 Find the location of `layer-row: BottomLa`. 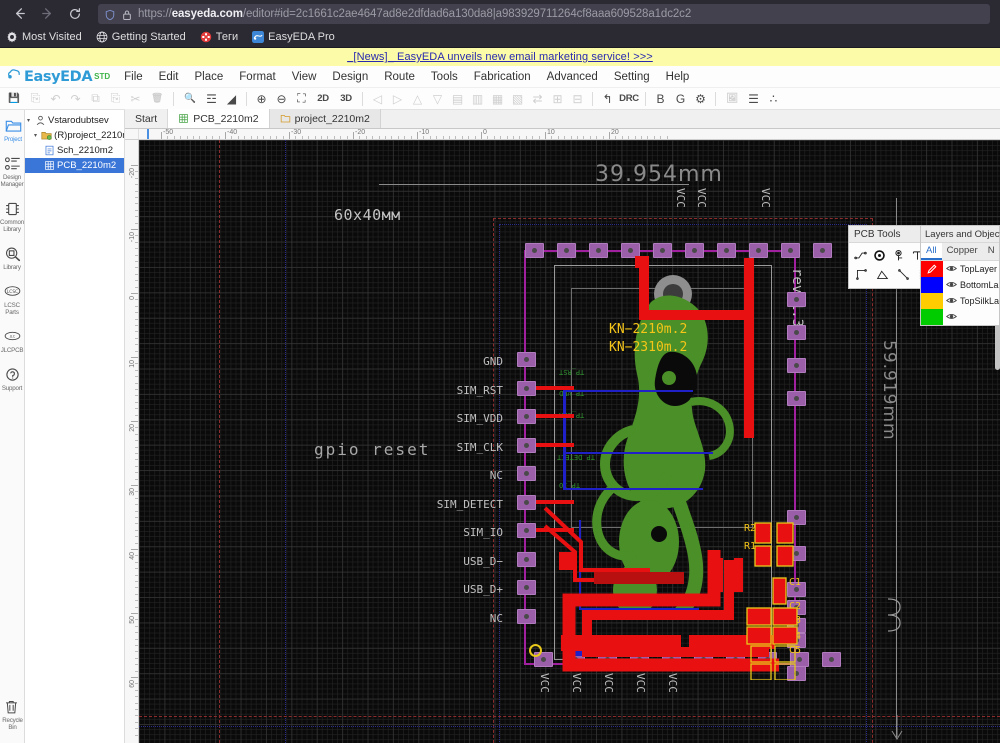

layer-row: BottomLa is located at coordinates (960, 285).